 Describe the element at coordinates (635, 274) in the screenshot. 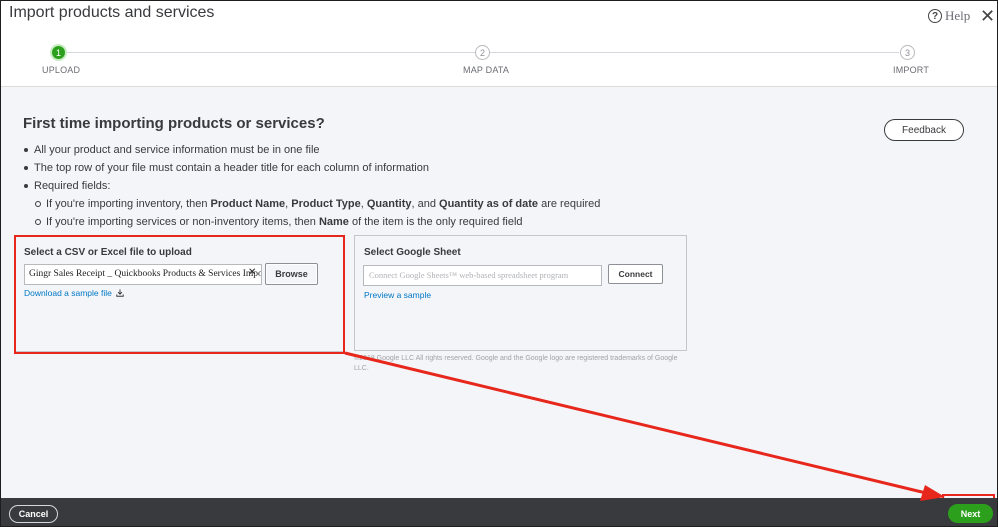

I see `connect-button: Connect` at that location.